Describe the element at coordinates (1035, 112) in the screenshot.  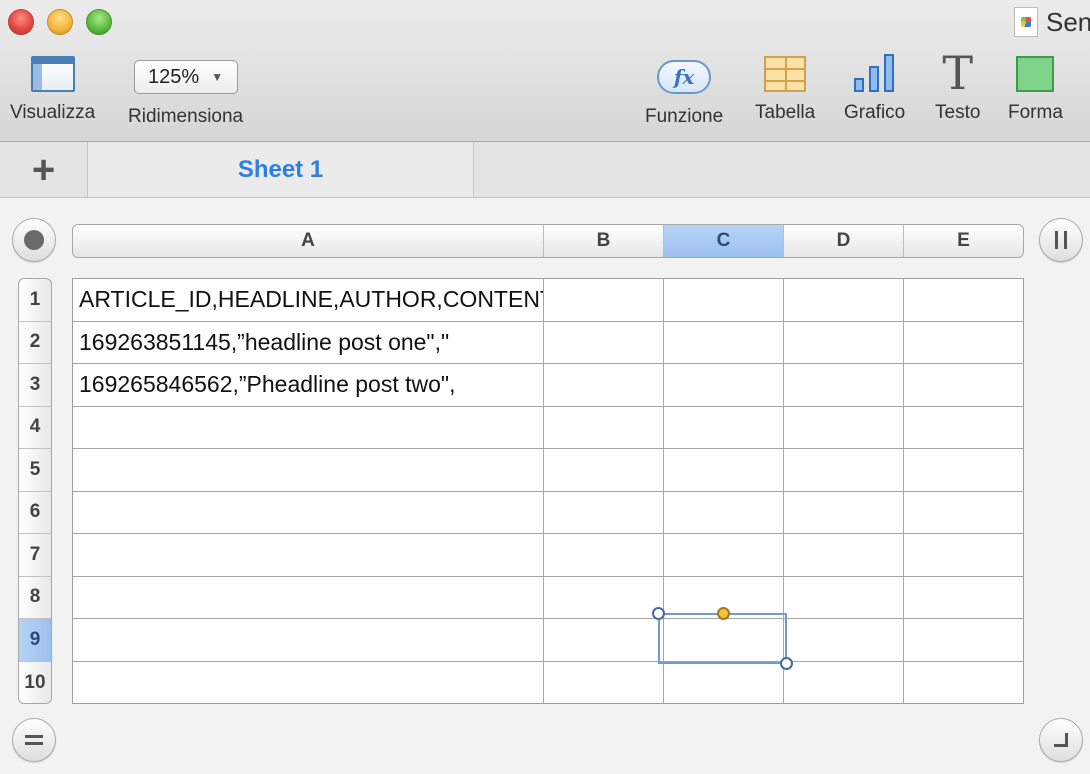
I see `shape-label: Forma` at that location.